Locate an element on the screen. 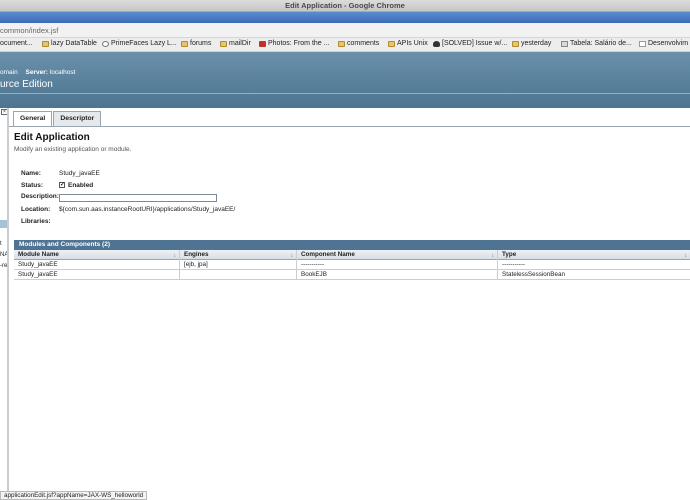 This screenshot has height=500, width=690. url-text: common/index.jsf is located at coordinates (29, 30).